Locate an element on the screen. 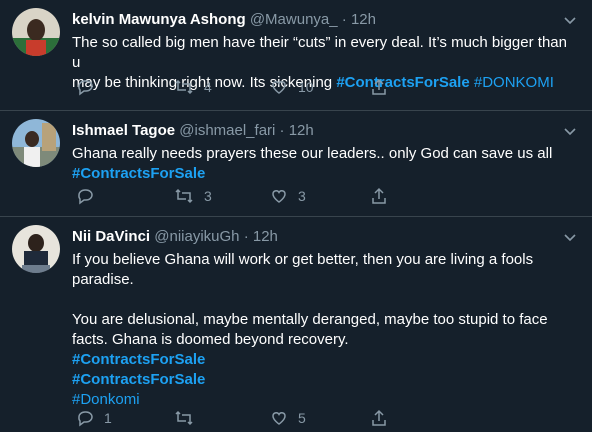 This screenshot has width=592, height=432. retweet-button: 4 is located at coordinates (193, 87).